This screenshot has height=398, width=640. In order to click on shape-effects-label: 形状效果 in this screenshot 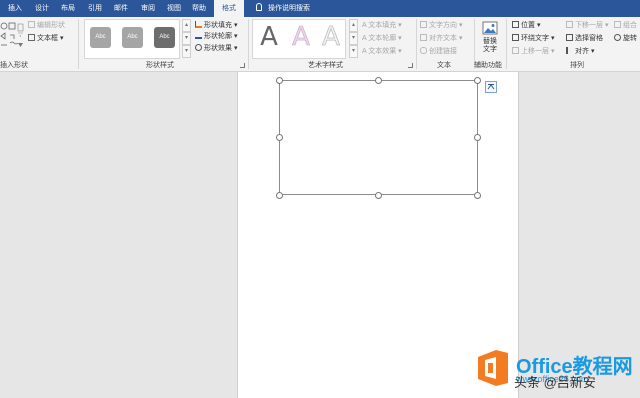, I will do `click(218, 48)`.